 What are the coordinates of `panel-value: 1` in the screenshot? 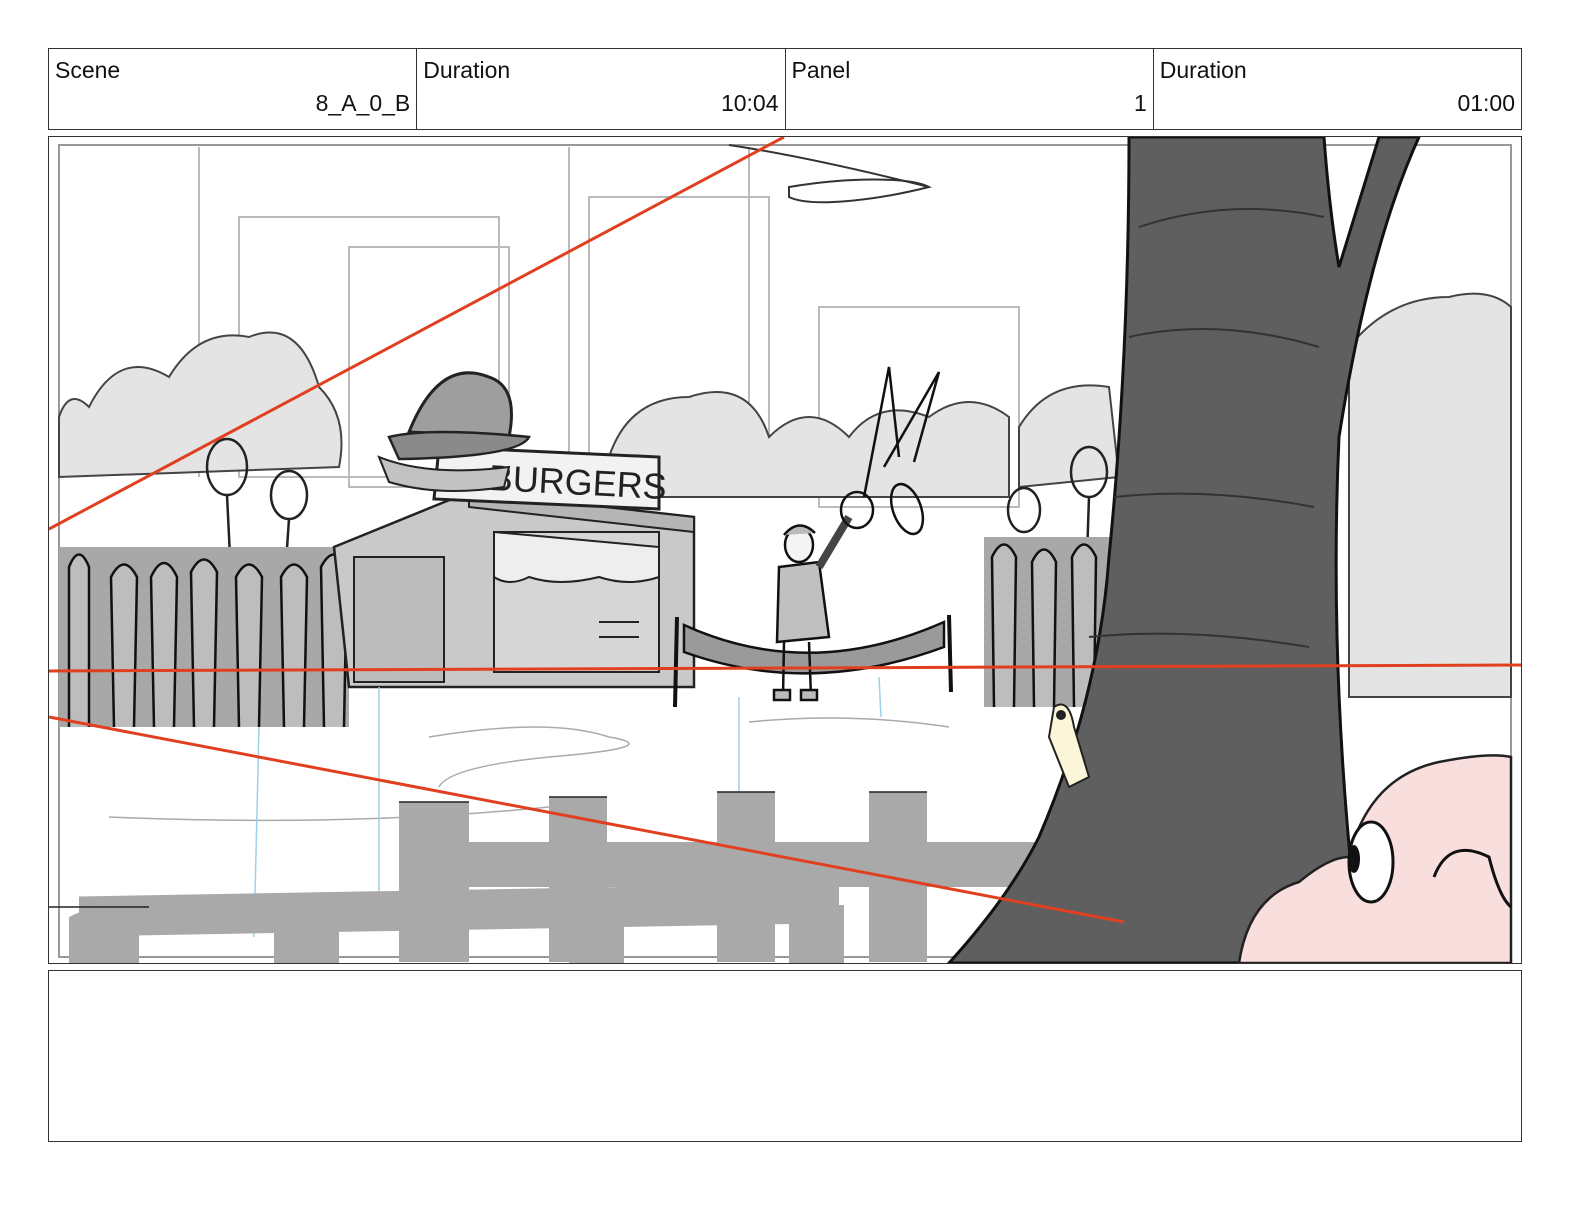 It's located at (1140, 103).